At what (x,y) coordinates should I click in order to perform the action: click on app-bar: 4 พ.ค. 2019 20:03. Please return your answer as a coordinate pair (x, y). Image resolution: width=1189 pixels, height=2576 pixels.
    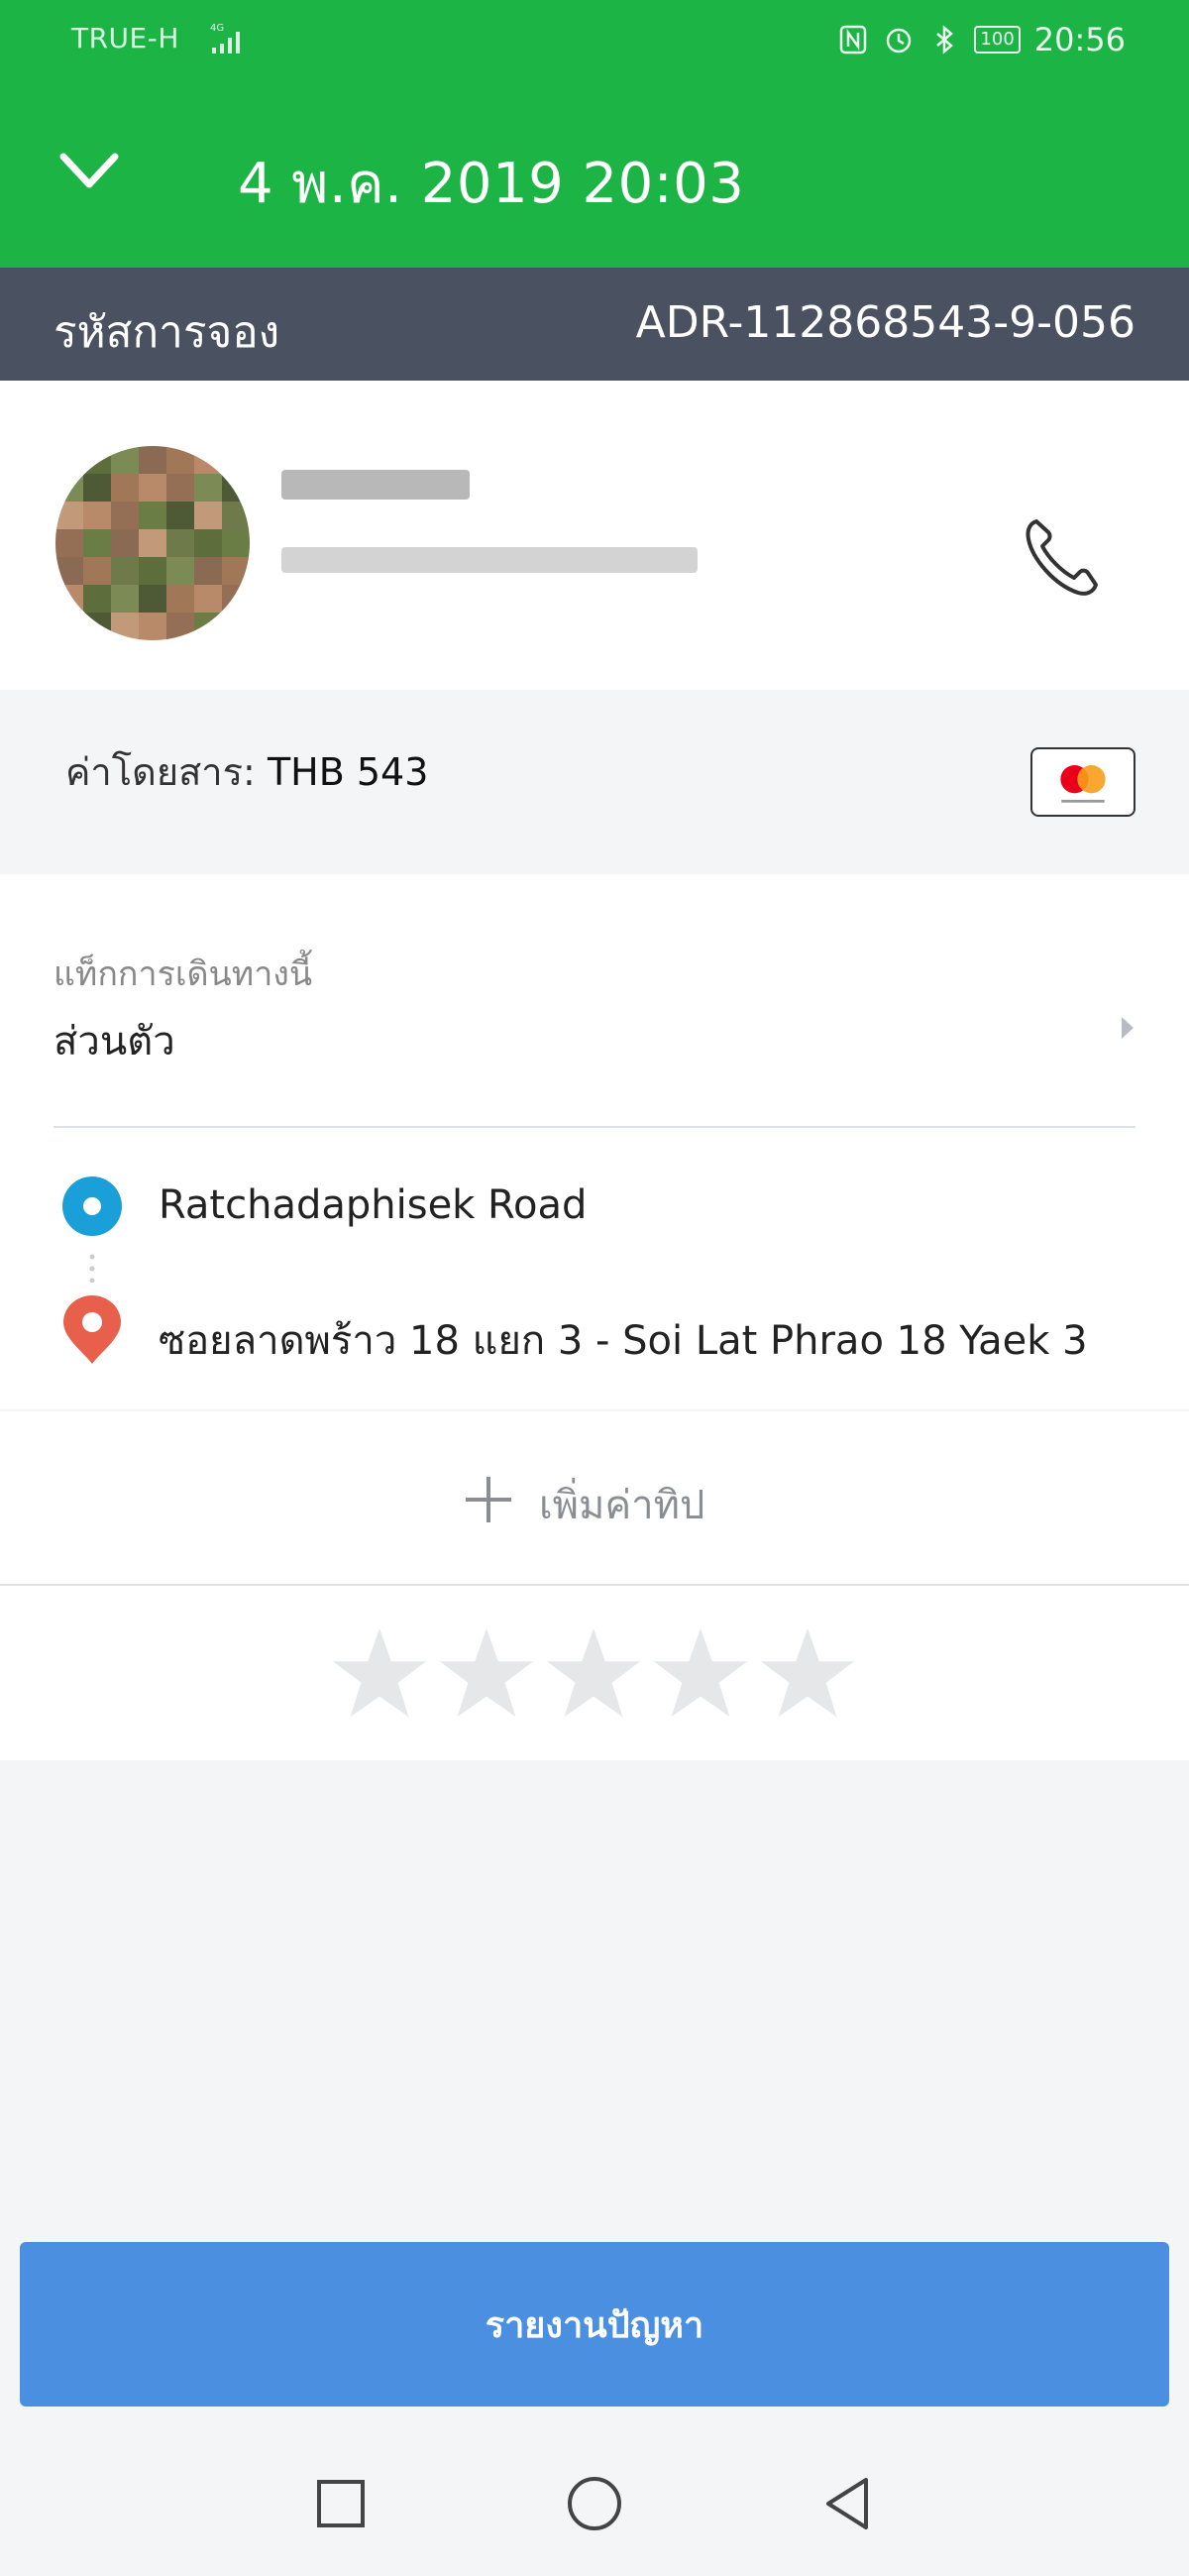
    Looking at the image, I should click on (594, 174).